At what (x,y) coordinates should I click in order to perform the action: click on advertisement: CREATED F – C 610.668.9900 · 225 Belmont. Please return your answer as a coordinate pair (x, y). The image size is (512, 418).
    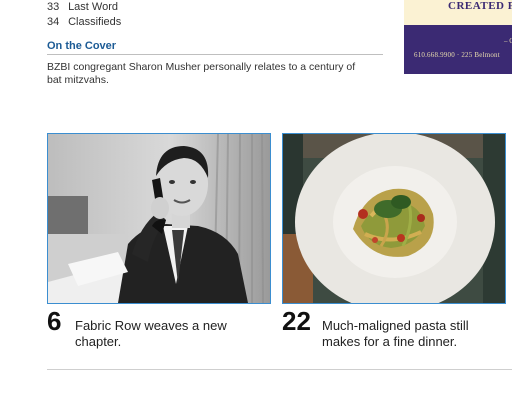
    Looking at the image, I should click on (458, 37).